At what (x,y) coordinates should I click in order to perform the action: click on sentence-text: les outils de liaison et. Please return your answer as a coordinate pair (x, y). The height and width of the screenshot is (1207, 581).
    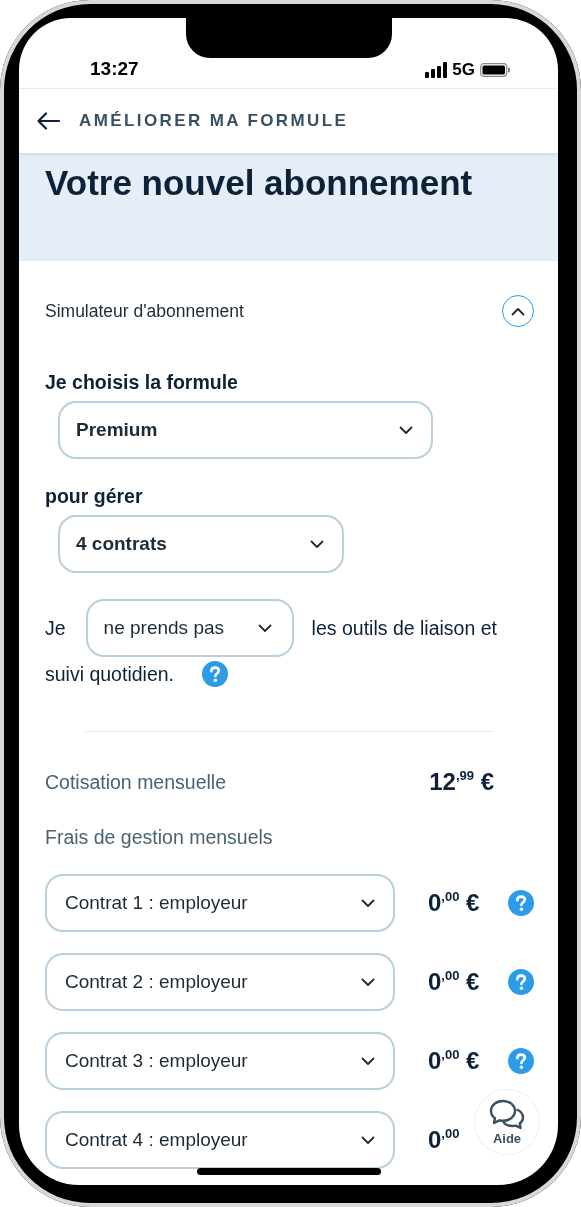
    Looking at the image, I should click on (404, 628).